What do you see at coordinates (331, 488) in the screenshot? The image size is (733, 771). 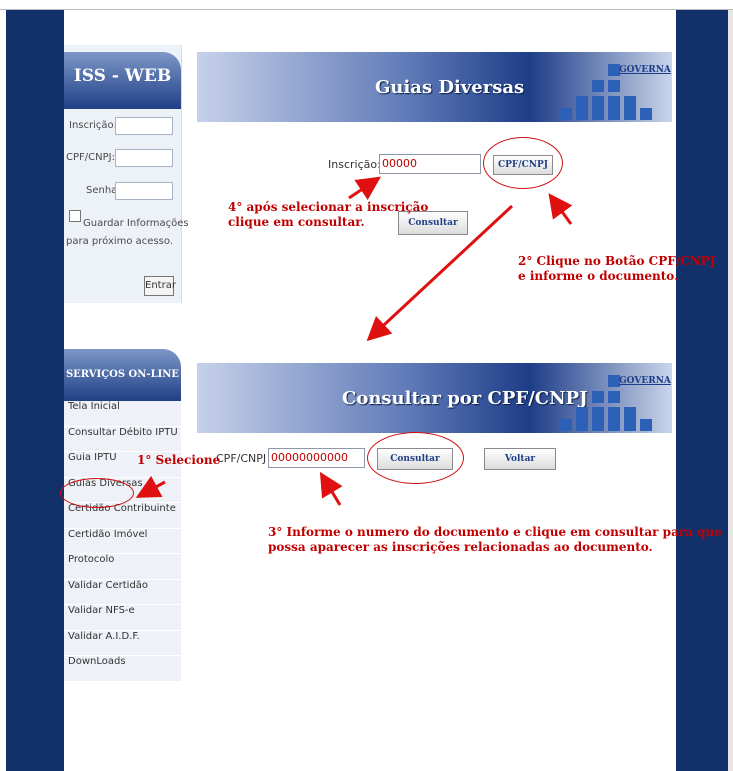 I see `arrow-step3` at bounding box center [331, 488].